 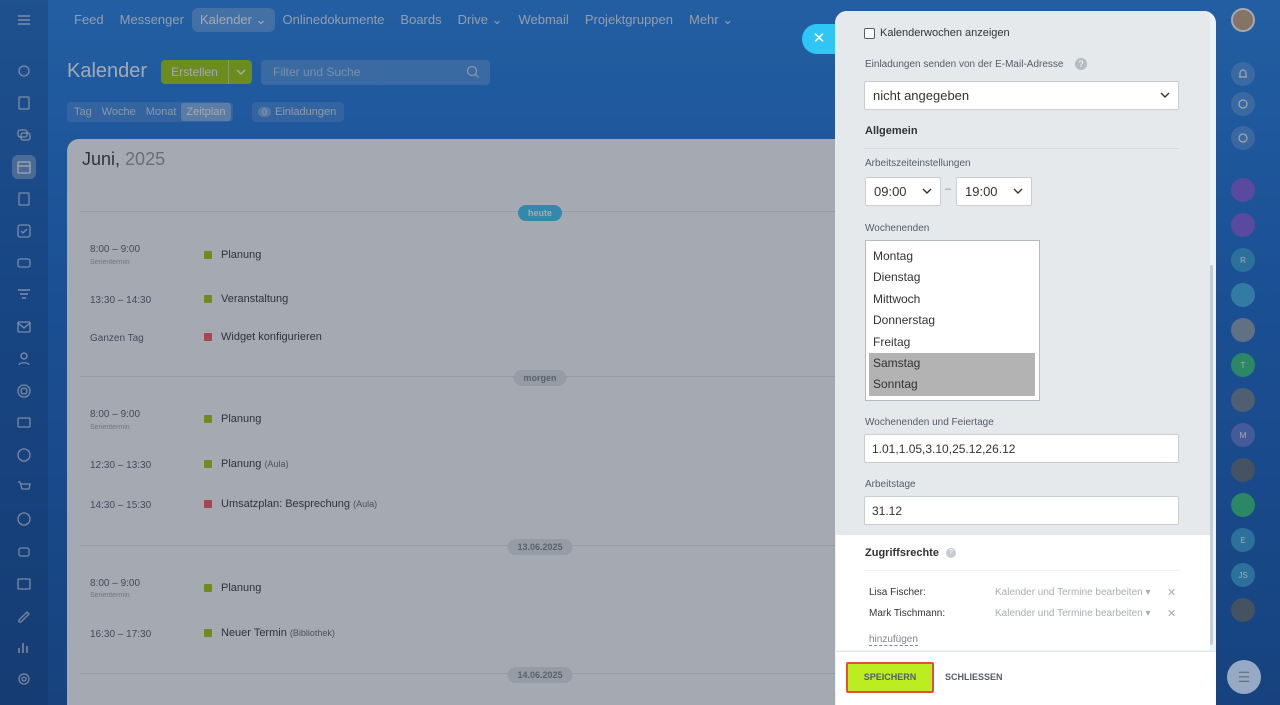 I want to click on weekday-option: Donnerstag, so click(x=952, y=320).